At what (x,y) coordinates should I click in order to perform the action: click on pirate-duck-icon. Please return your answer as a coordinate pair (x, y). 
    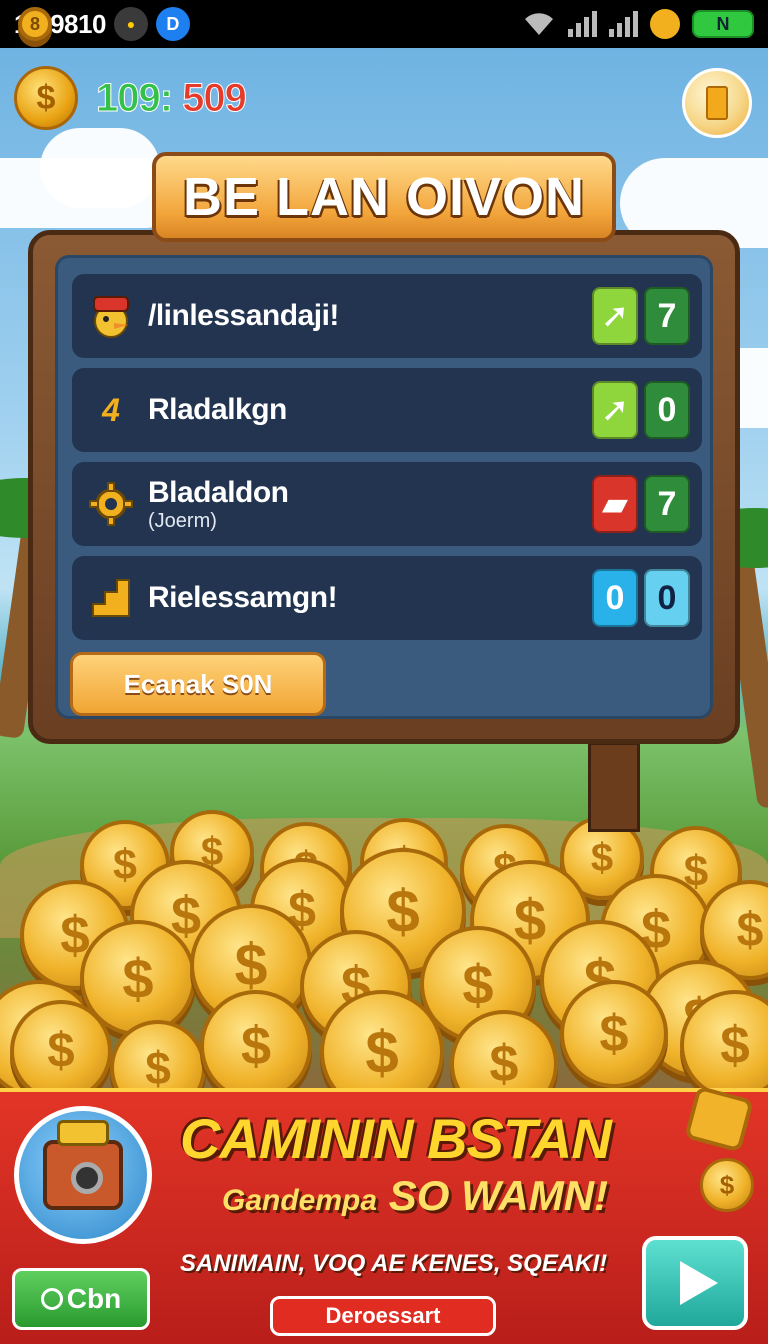
    Looking at the image, I should click on (111, 316).